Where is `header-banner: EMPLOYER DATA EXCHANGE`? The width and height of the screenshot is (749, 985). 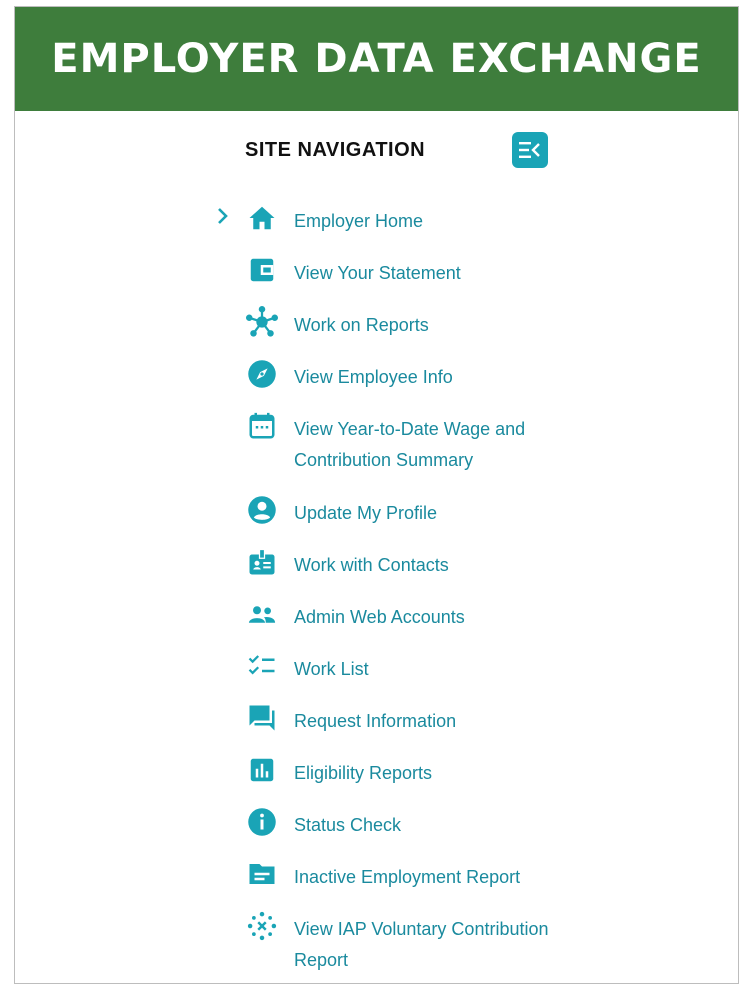
header-banner: EMPLOYER DATA EXCHANGE is located at coordinates (376, 59).